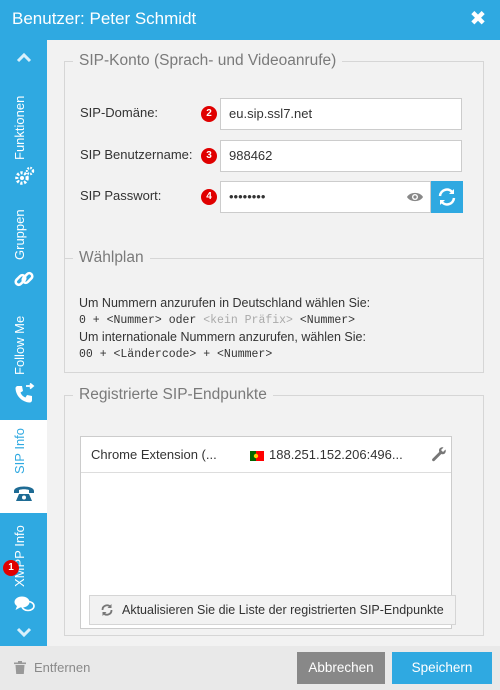 The image size is (500, 690). I want to click on trash-icon, so click(20, 667).